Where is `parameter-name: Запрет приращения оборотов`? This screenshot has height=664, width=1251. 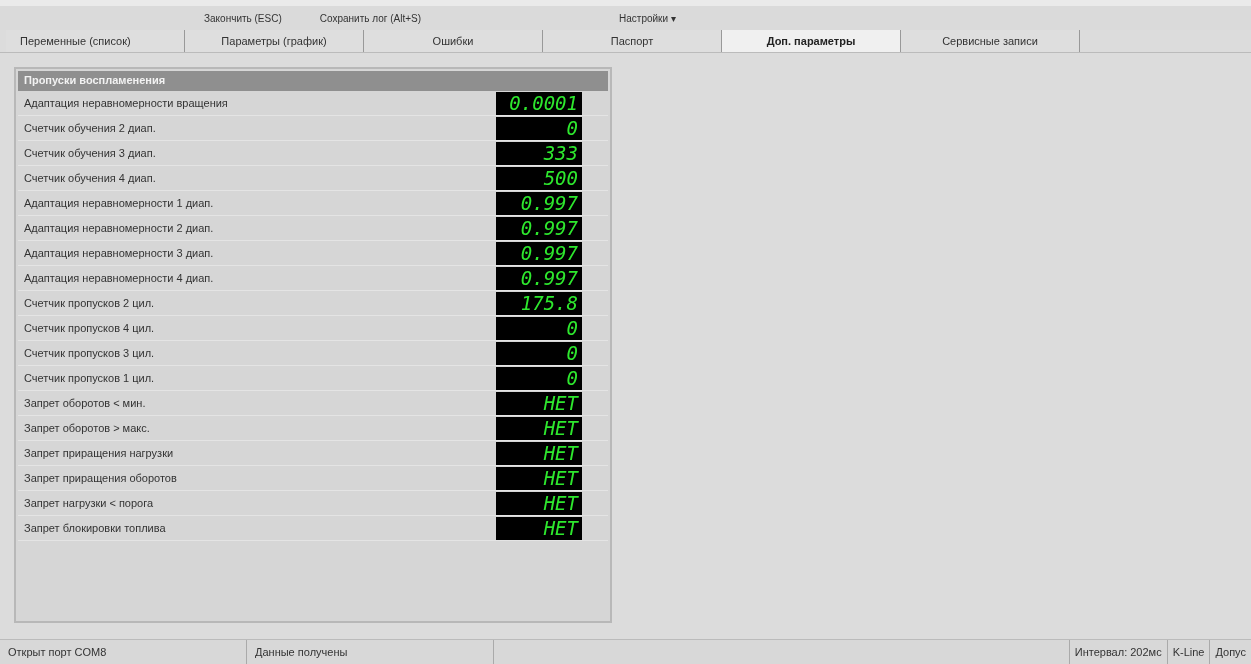 parameter-name: Запрет приращения оборотов is located at coordinates (101, 478).